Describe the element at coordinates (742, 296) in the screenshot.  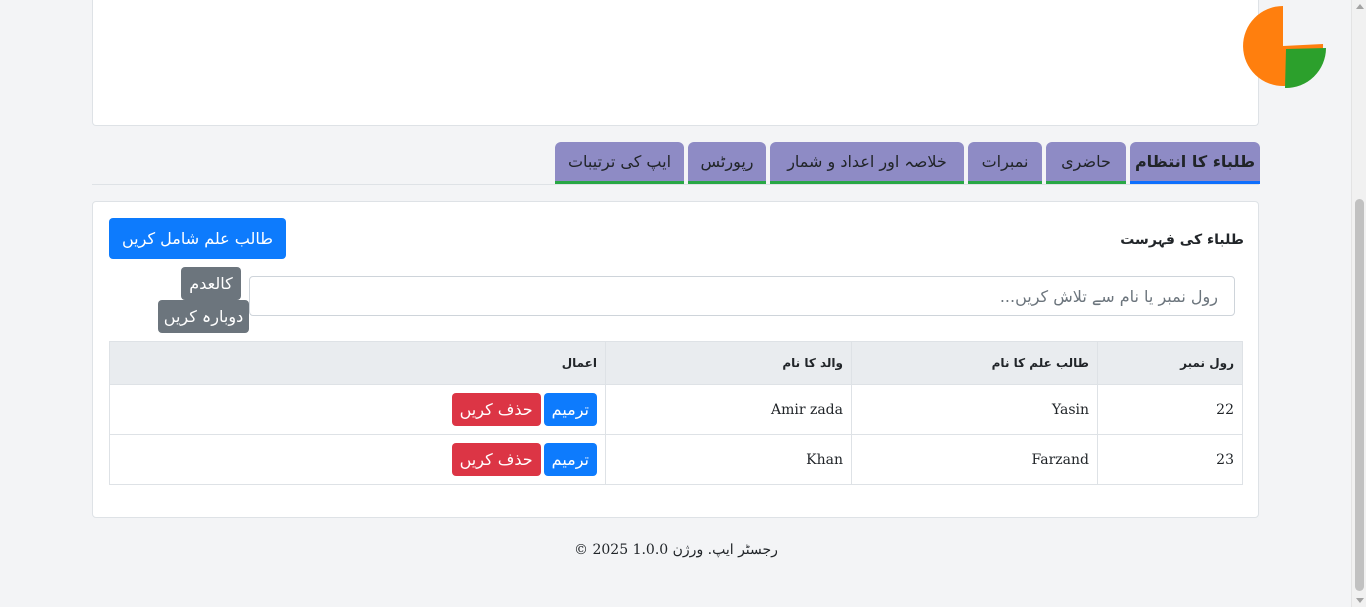
I see `search-input` at that location.